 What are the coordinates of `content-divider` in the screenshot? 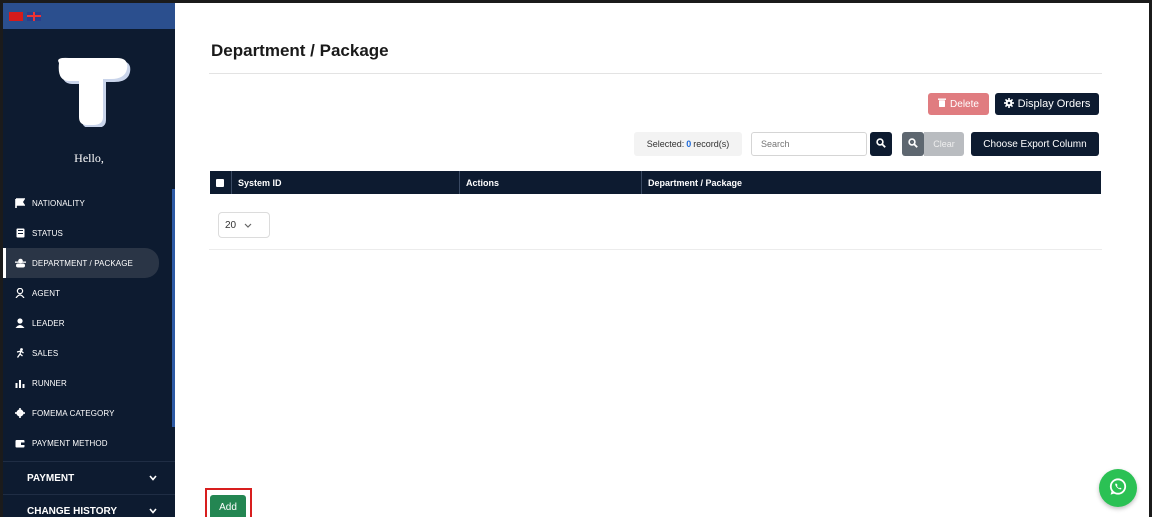 It's located at (655, 249).